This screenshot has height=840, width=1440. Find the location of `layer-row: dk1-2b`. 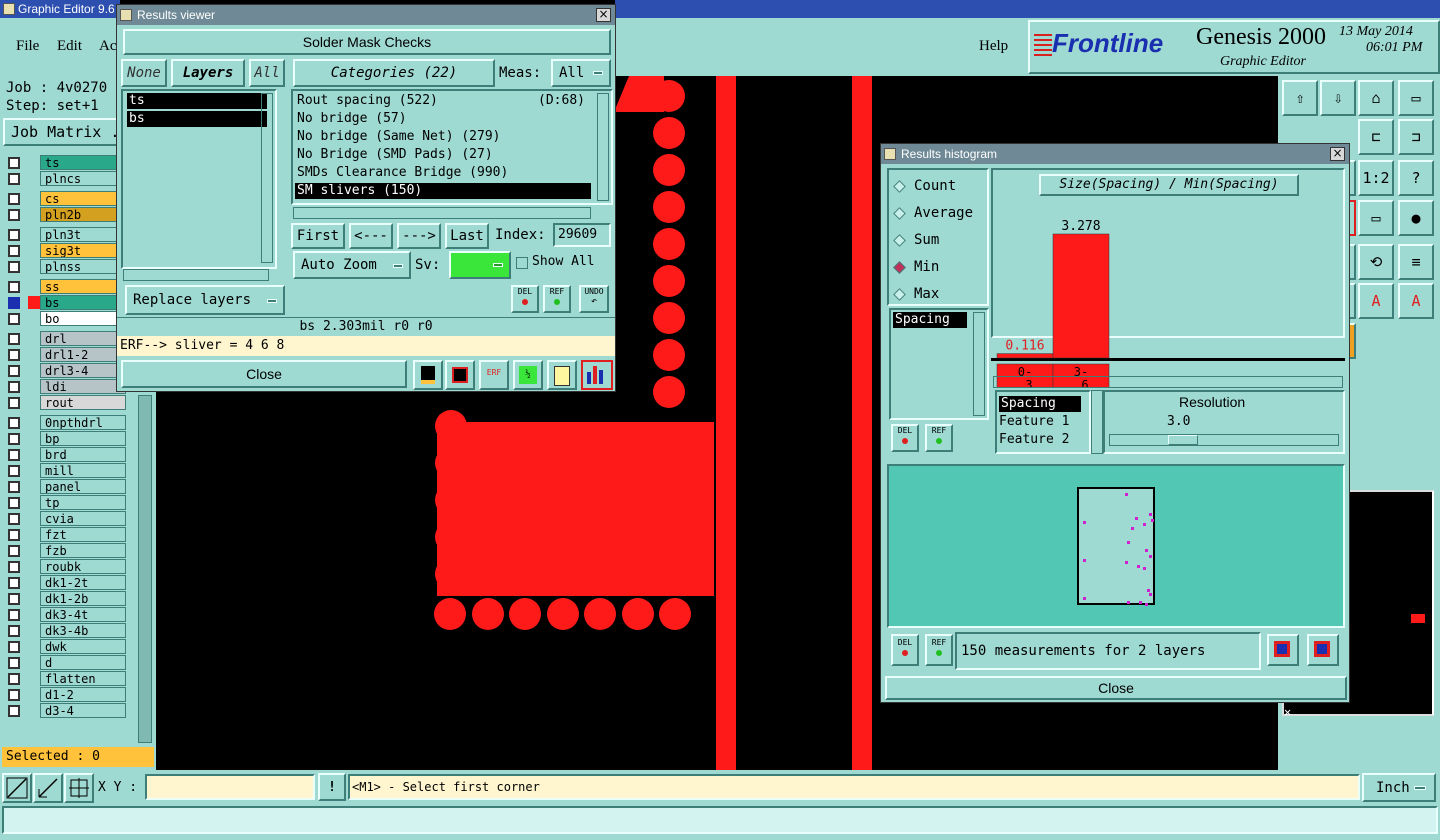

layer-row: dk1-2b is located at coordinates (65, 598).